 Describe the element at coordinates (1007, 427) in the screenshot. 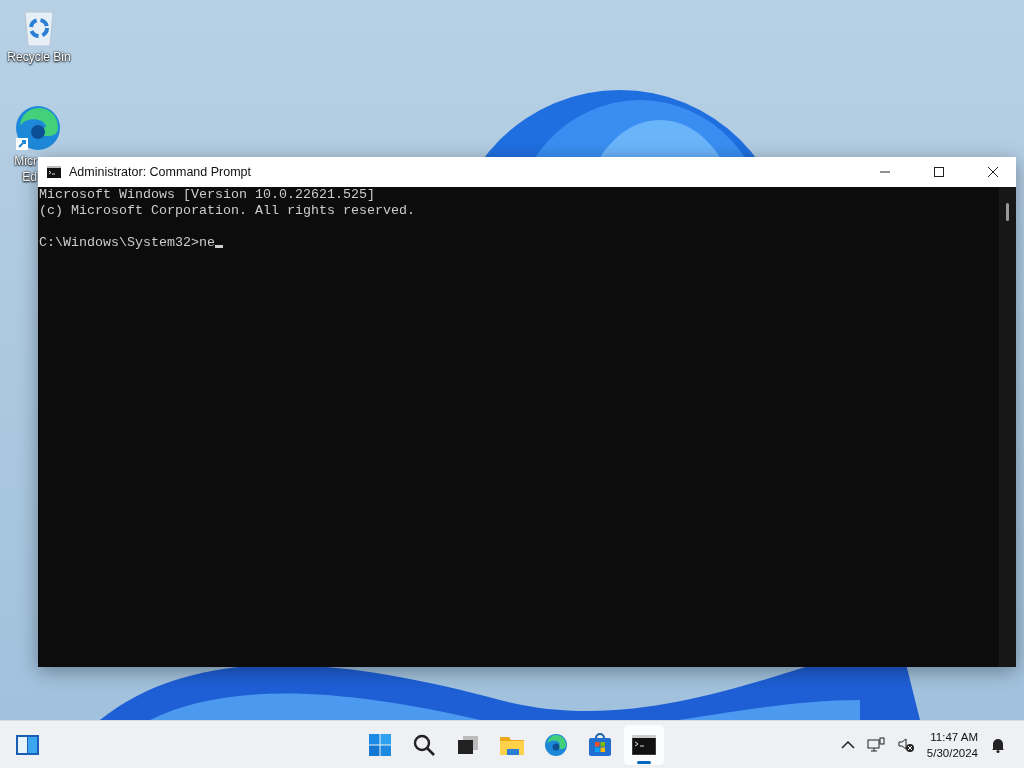

I see `scrollbar` at that location.